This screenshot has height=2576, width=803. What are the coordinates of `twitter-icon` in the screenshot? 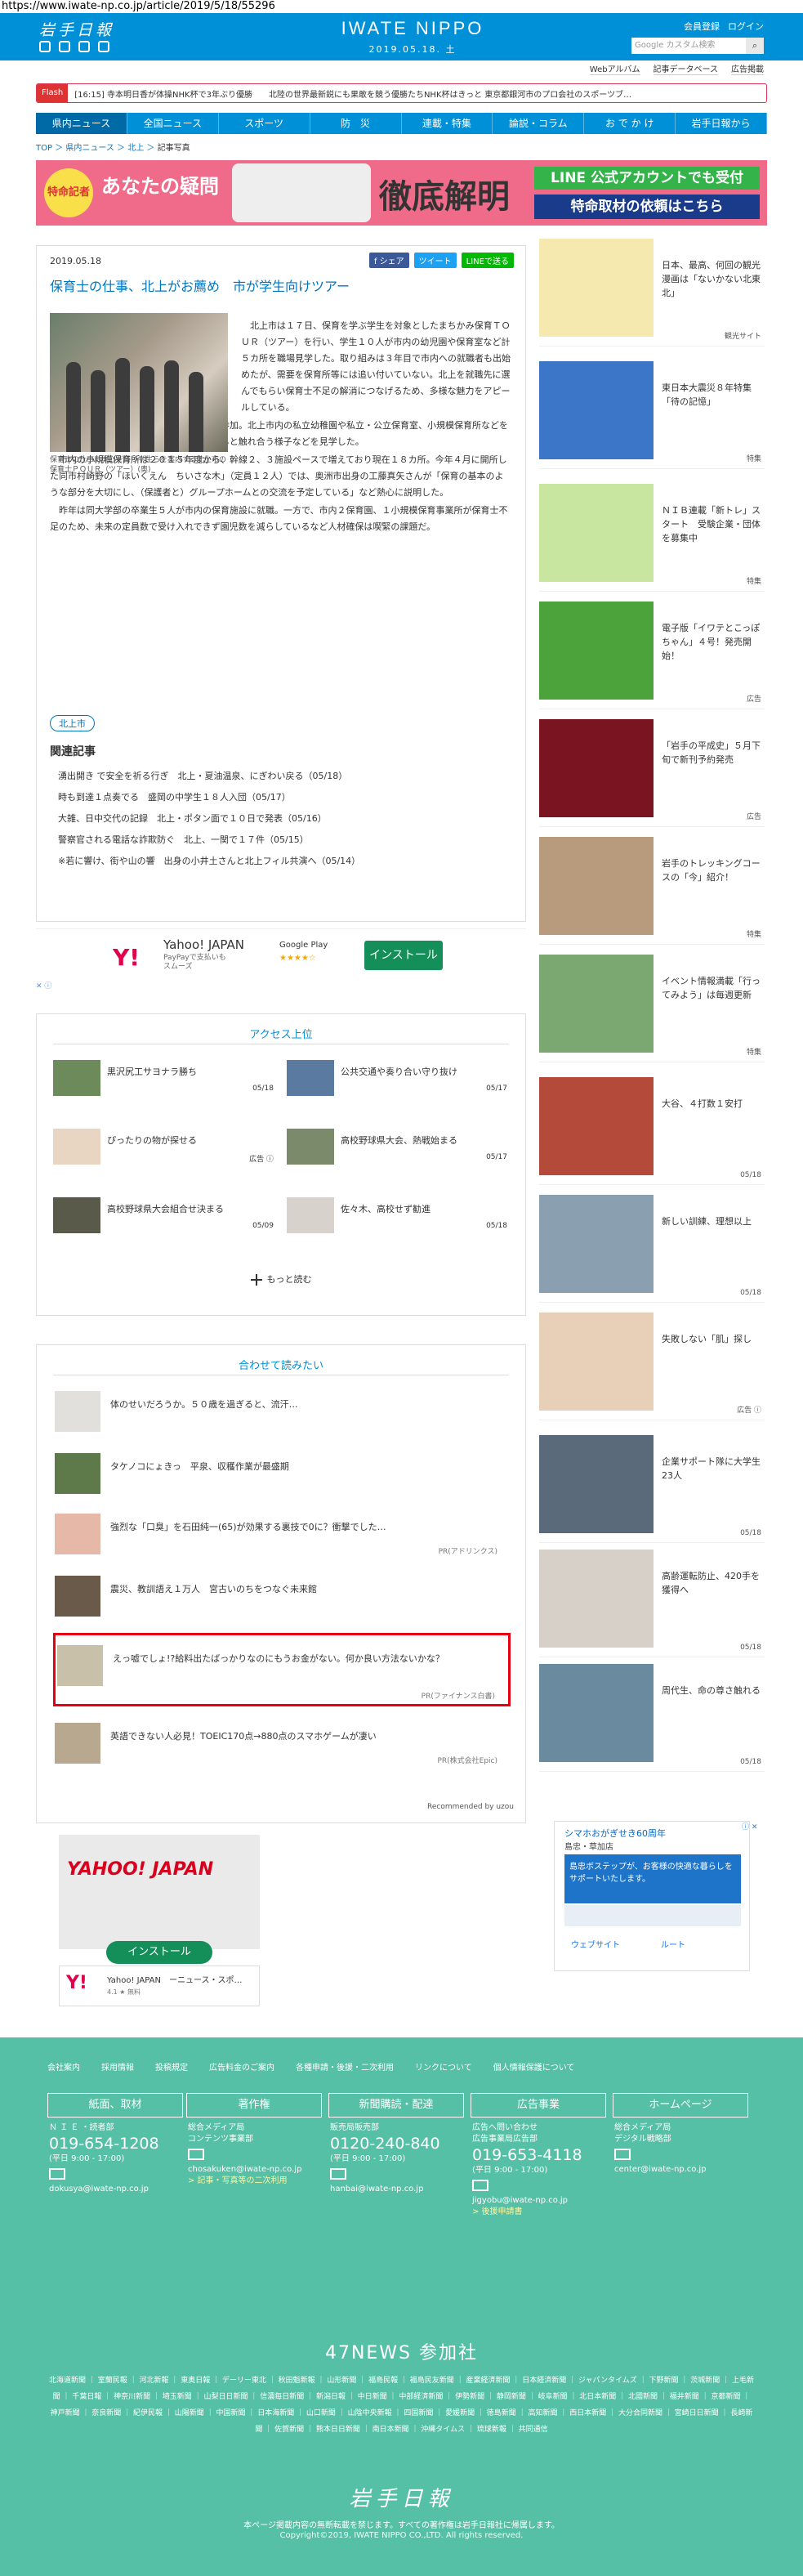 It's located at (45, 46).